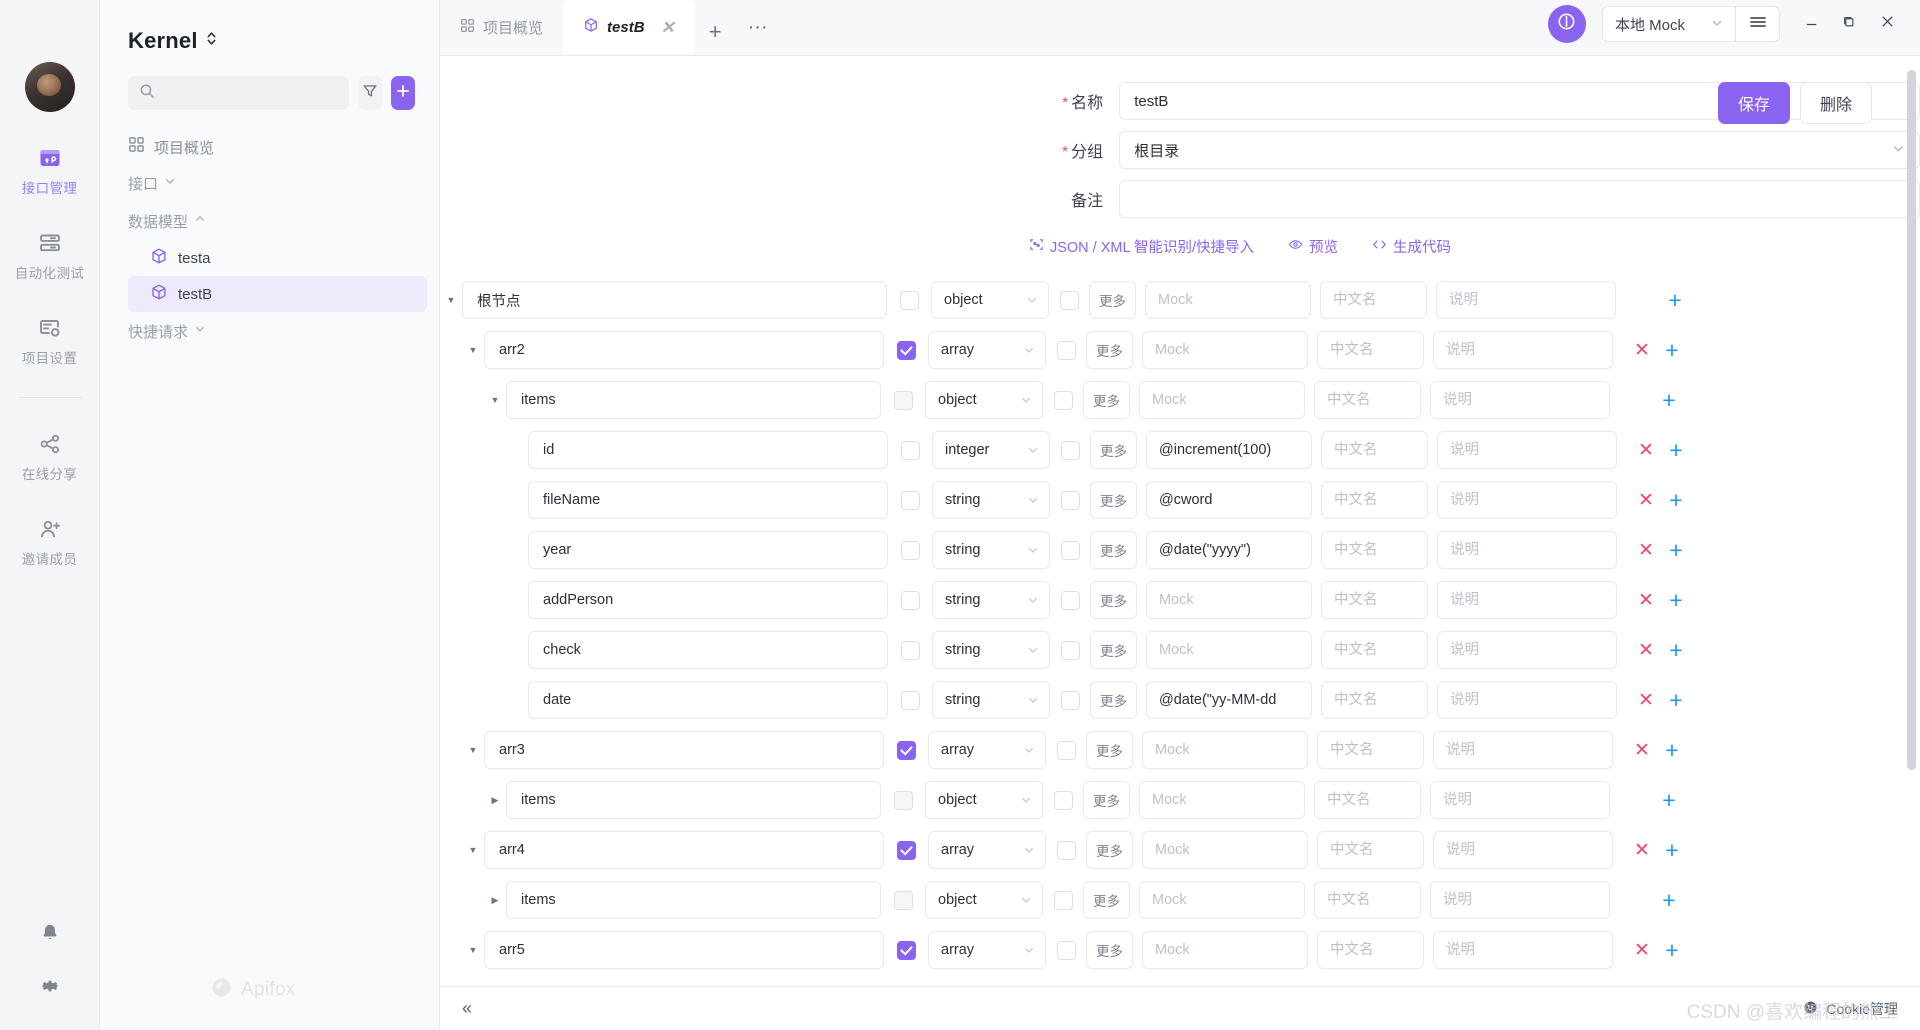 Image resolution: width=1920 pixels, height=1030 pixels. What do you see at coordinates (50, 988) in the screenshot?
I see `gear-icon` at bounding box center [50, 988].